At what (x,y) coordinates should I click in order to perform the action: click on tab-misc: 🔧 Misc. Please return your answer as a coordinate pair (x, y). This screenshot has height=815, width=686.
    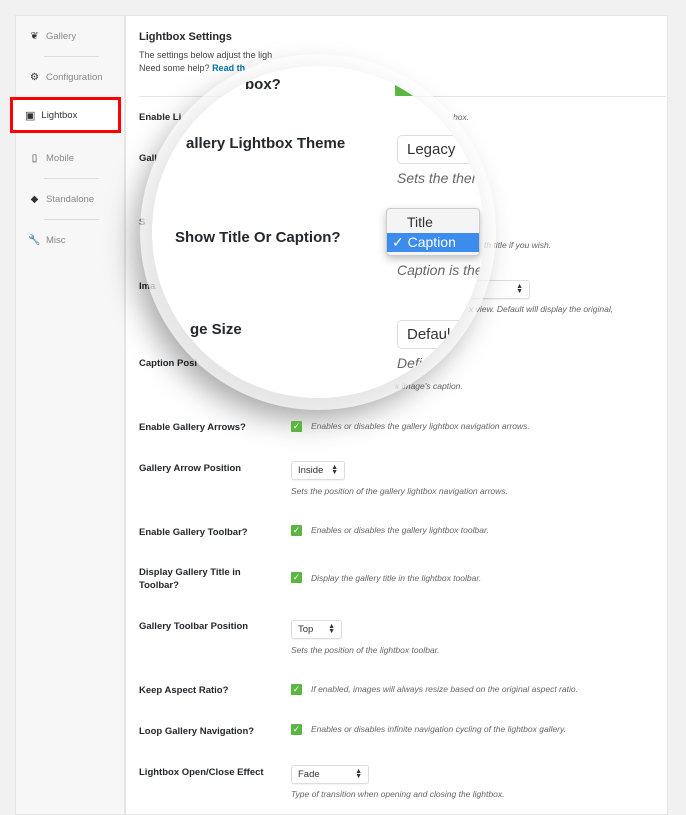
    Looking at the image, I should click on (70, 240).